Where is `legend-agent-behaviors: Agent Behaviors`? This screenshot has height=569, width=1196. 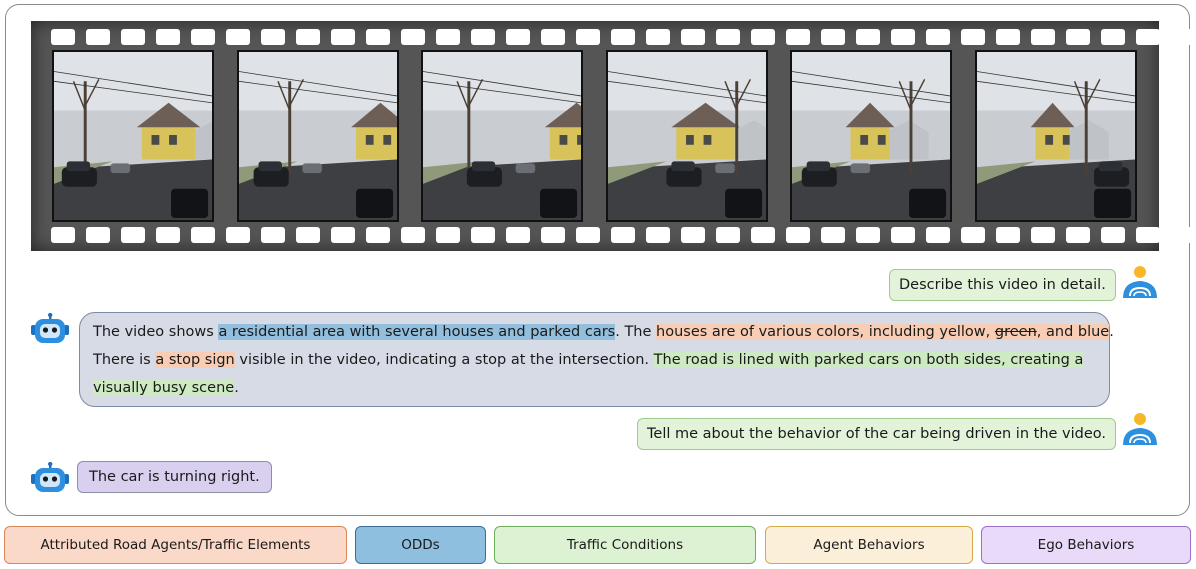
legend-agent-behaviors: Agent Behaviors is located at coordinates (869, 545).